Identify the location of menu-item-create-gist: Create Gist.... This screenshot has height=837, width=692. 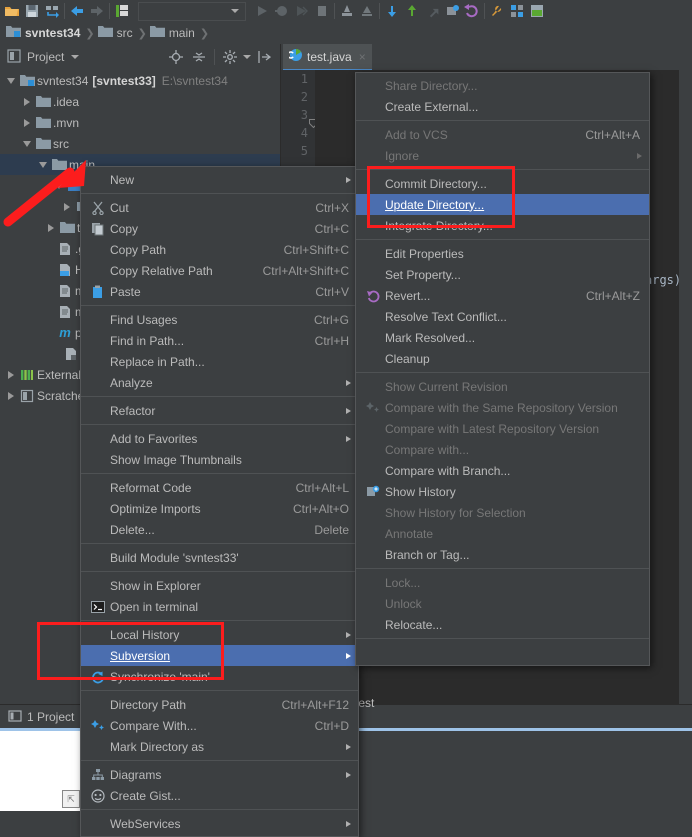
(219, 795).